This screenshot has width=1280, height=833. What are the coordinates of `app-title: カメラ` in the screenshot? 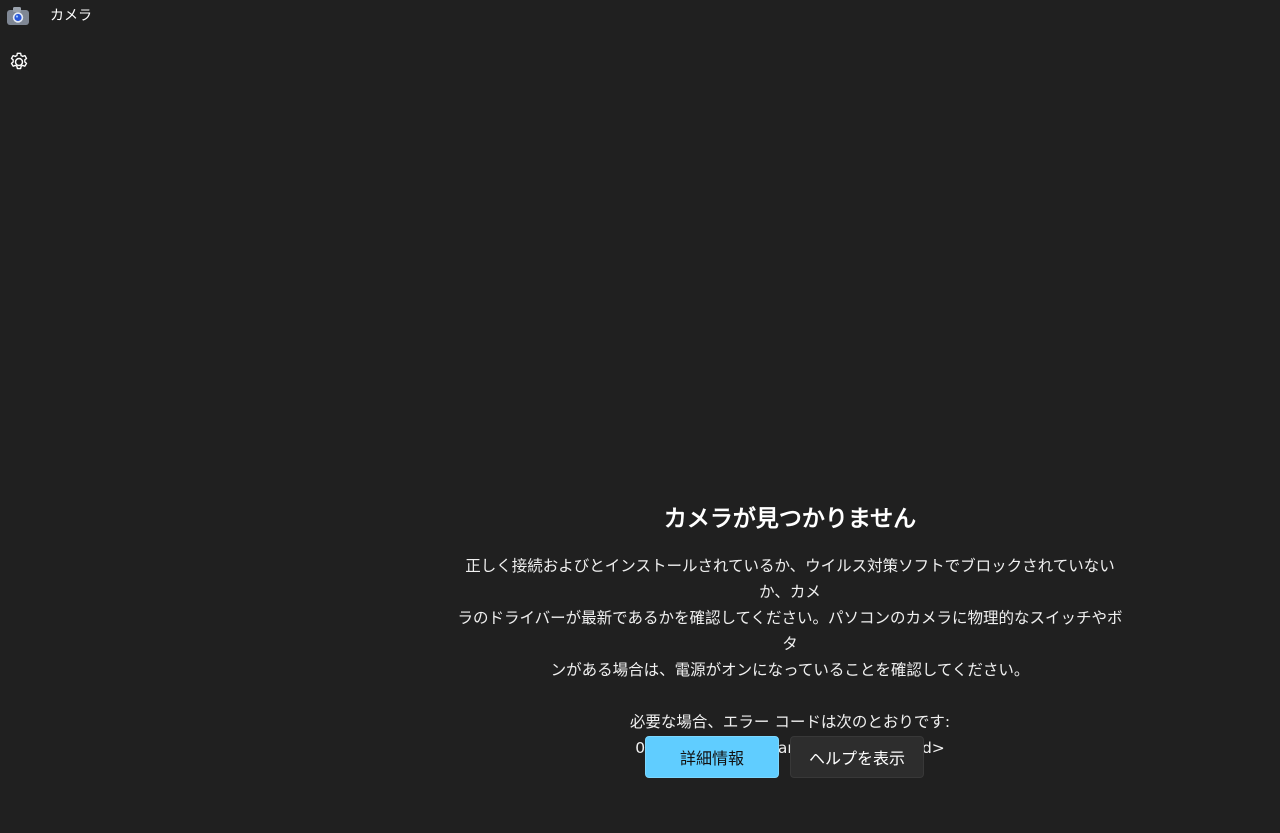 It's located at (71, 16).